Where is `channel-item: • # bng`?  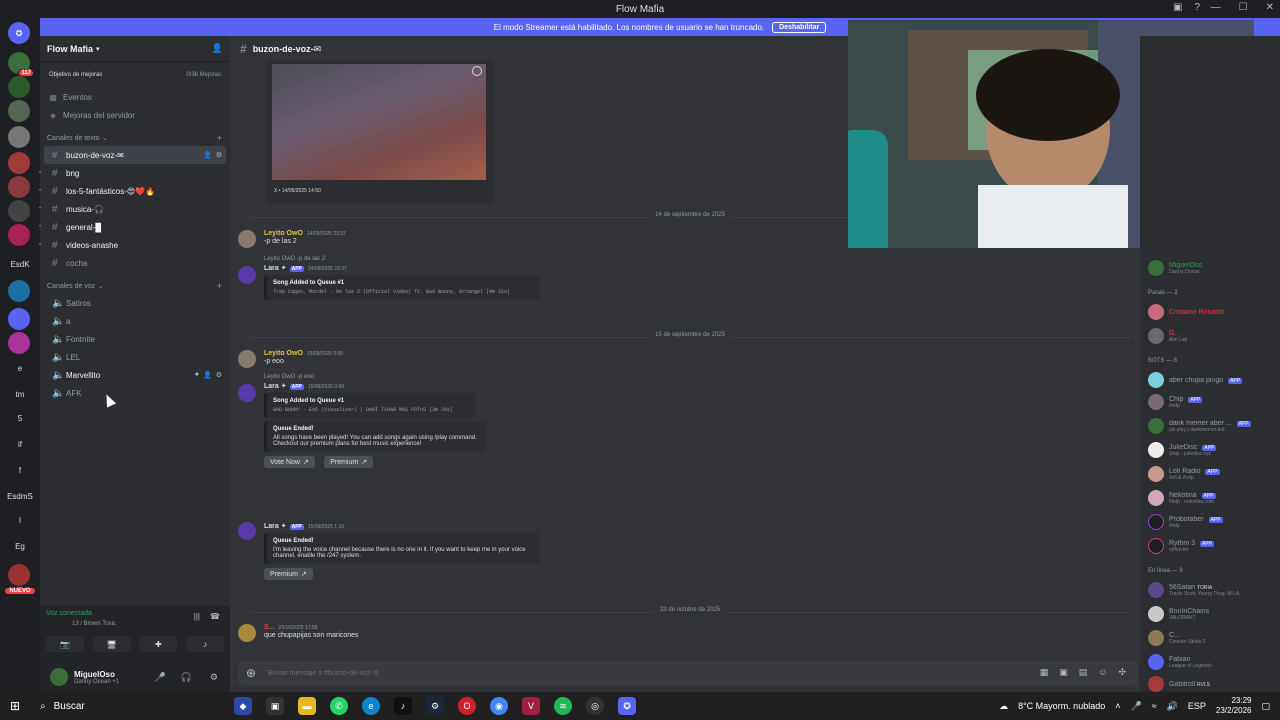 channel-item: • # bng is located at coordinates (132, 173).